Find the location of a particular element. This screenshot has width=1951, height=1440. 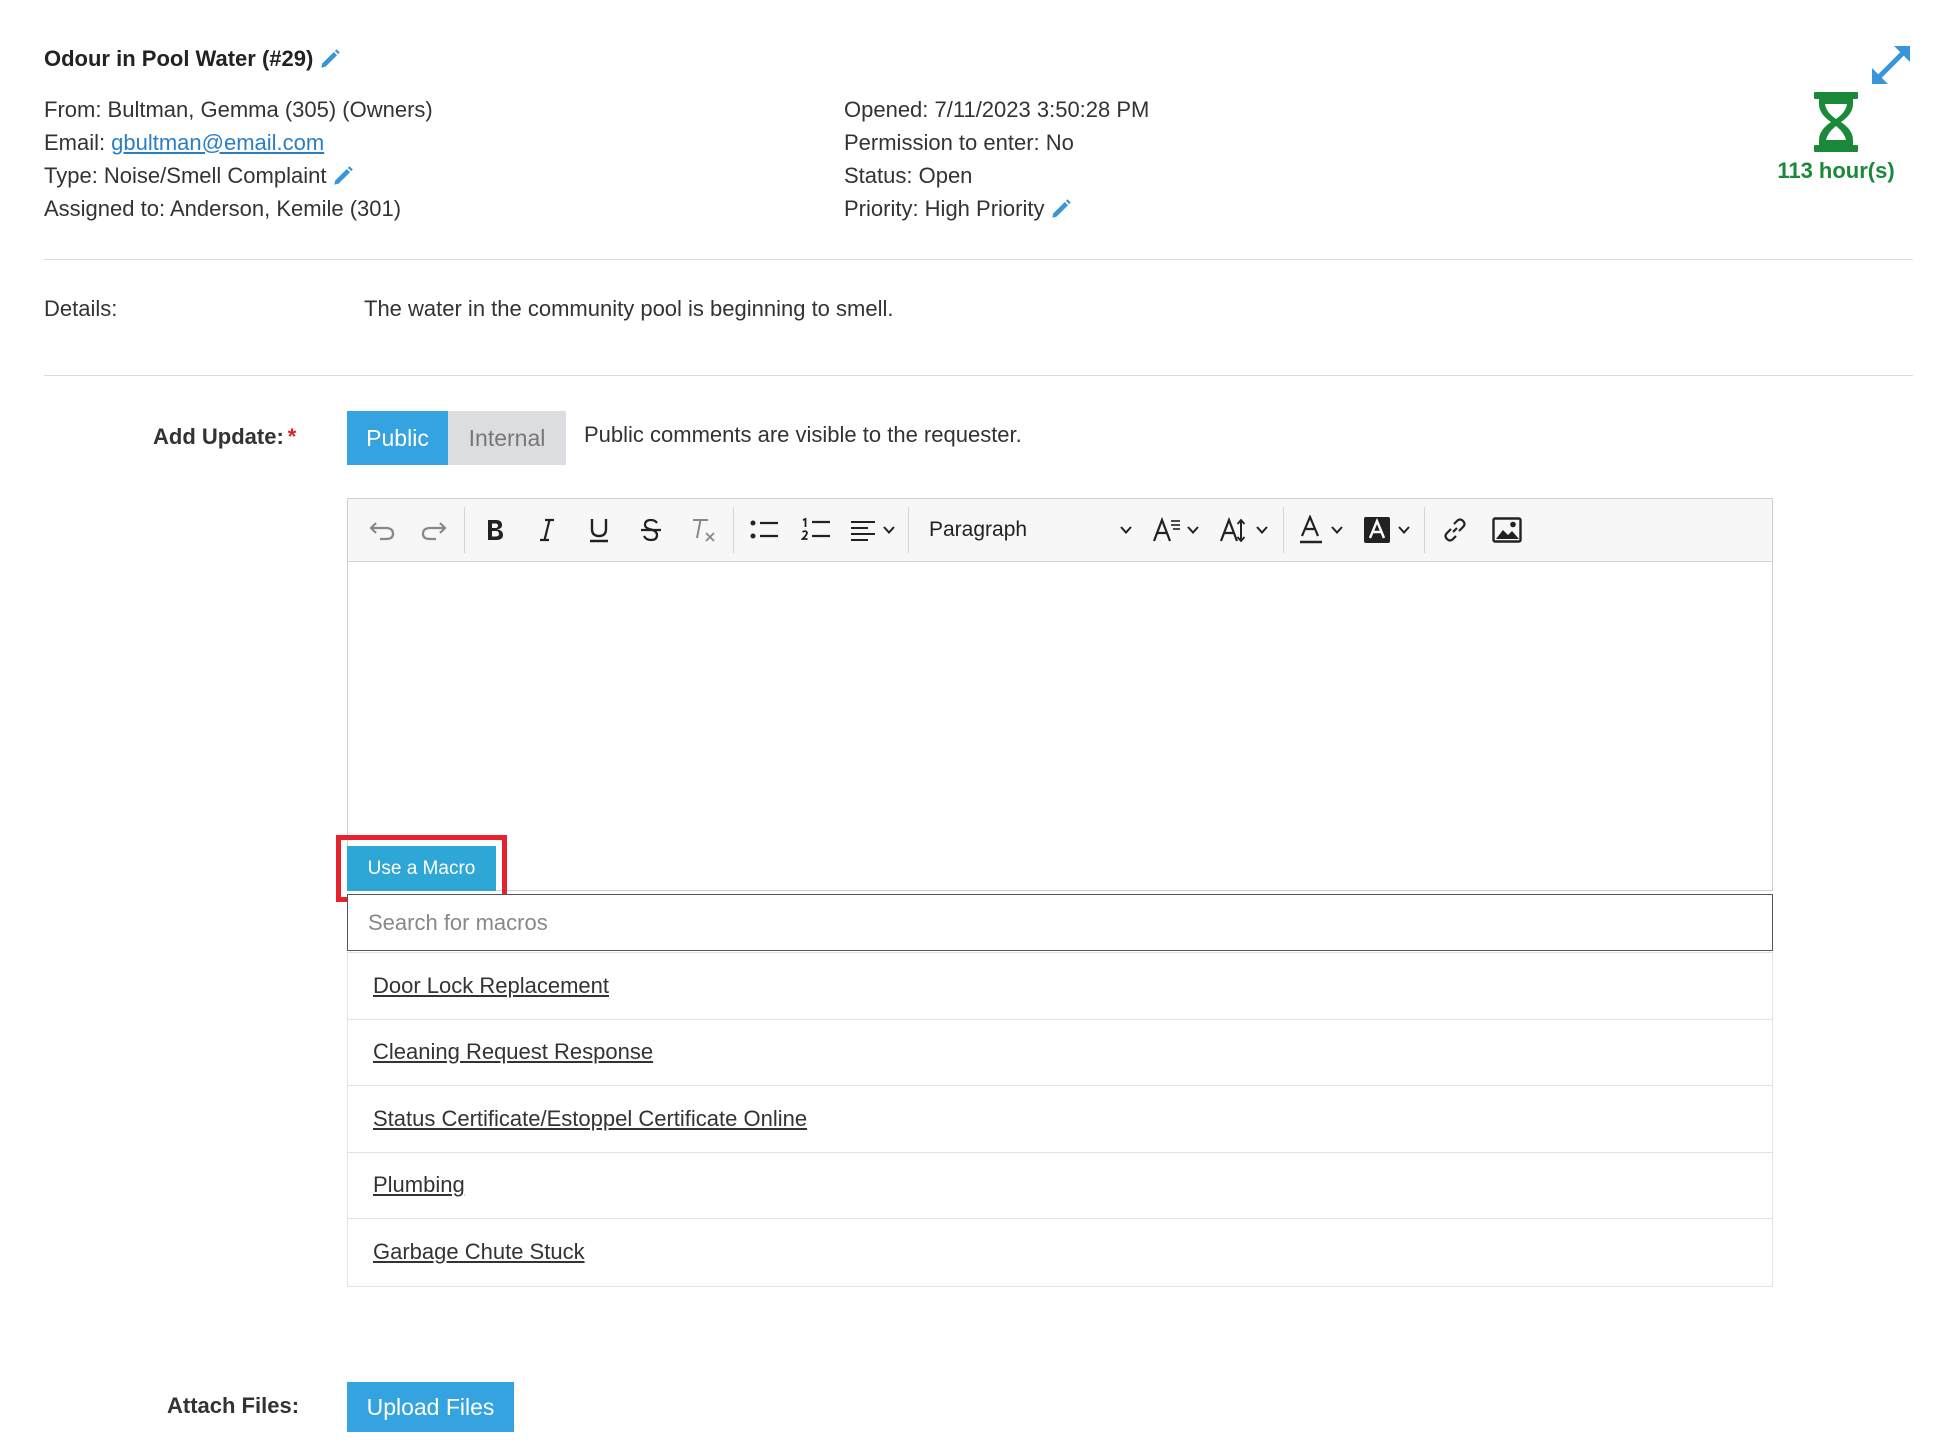

macro-cleaning-request-response: Cleaning Request Response is located at coordinates (513, 1052).